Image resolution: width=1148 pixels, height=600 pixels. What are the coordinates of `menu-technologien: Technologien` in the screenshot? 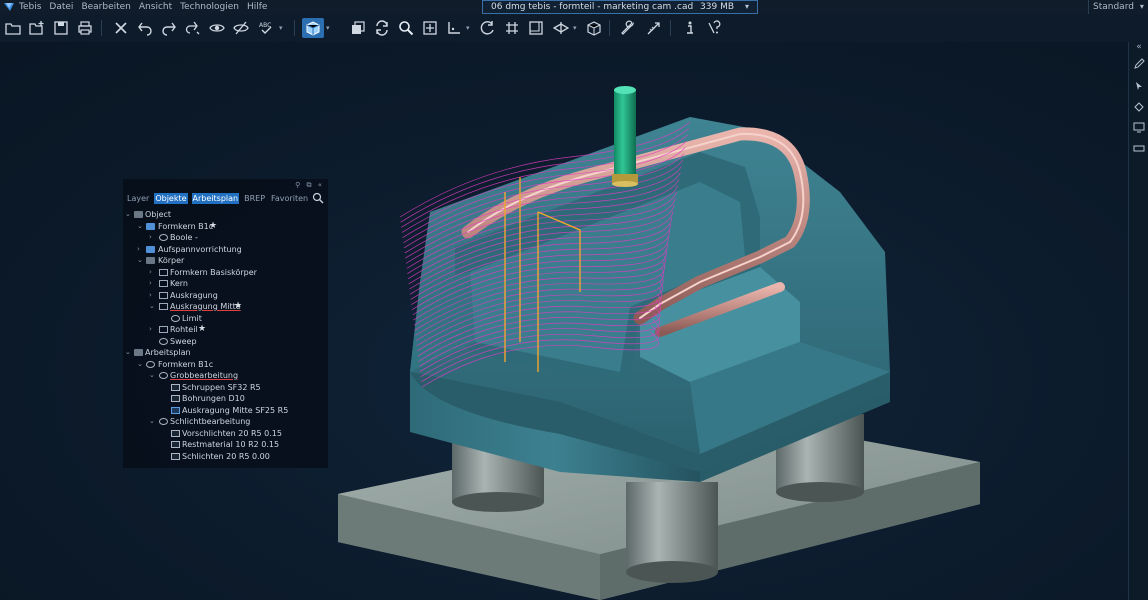 It's located at (209, 7).